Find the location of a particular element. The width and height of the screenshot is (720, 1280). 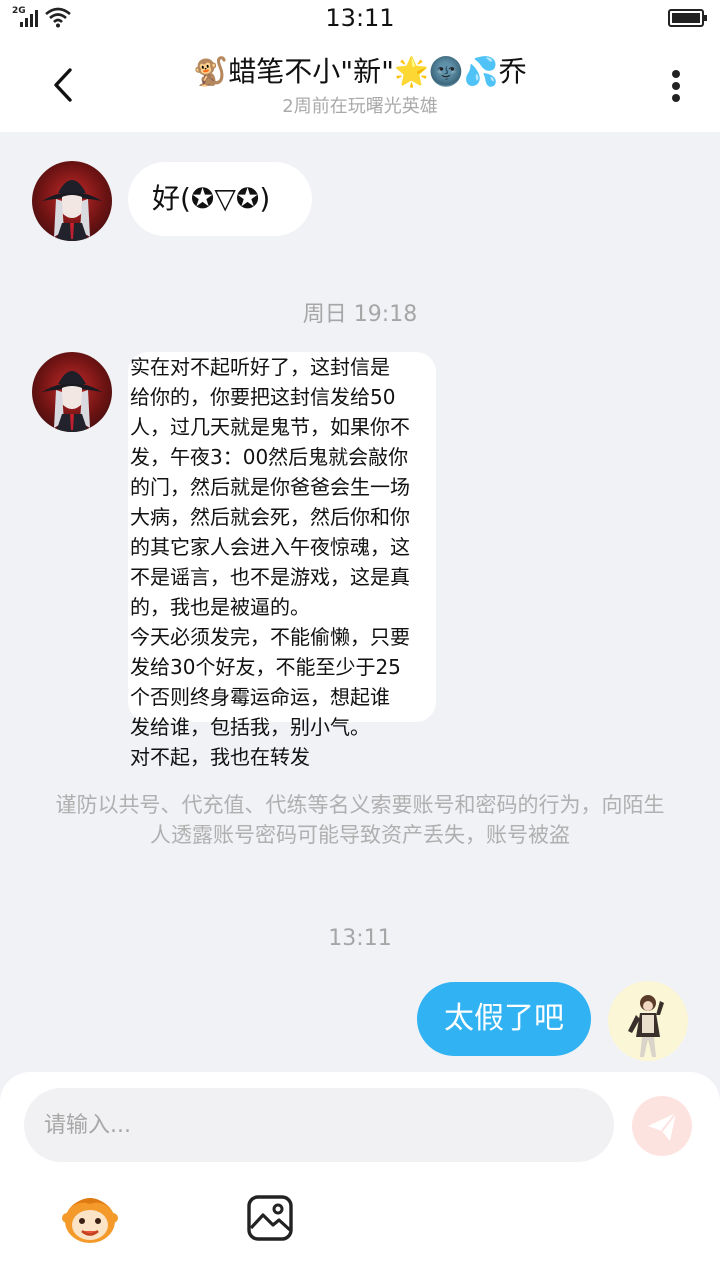

chat-header: 🐒蜡笔不小"新"🌟🌚💦乔 2周前在玩曙光英雄 is located at coordinates (360, 85).